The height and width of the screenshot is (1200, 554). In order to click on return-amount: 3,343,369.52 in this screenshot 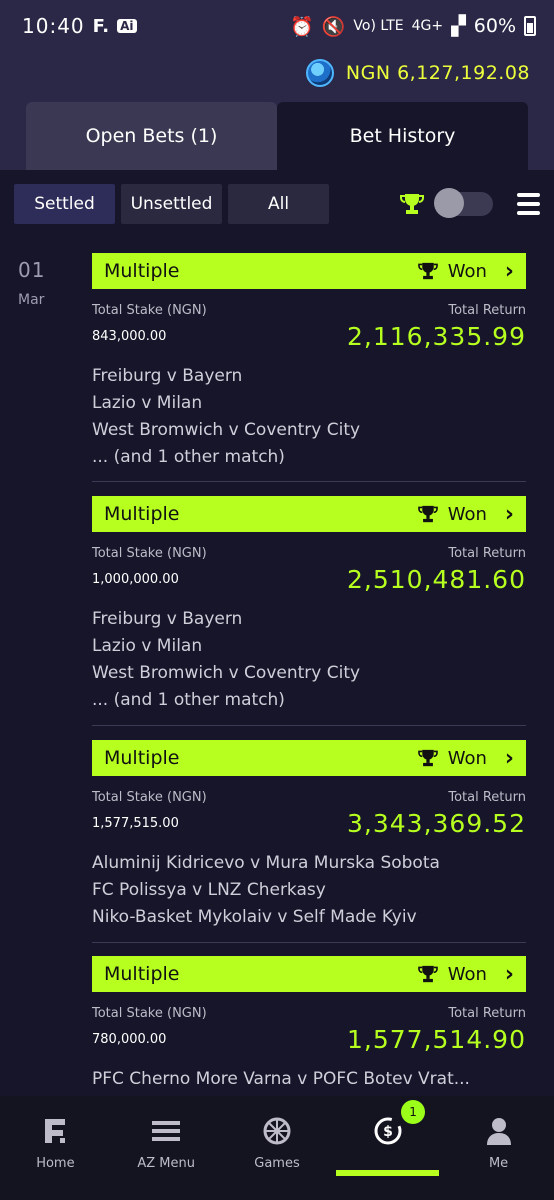, I will do `click(436, 823)`.